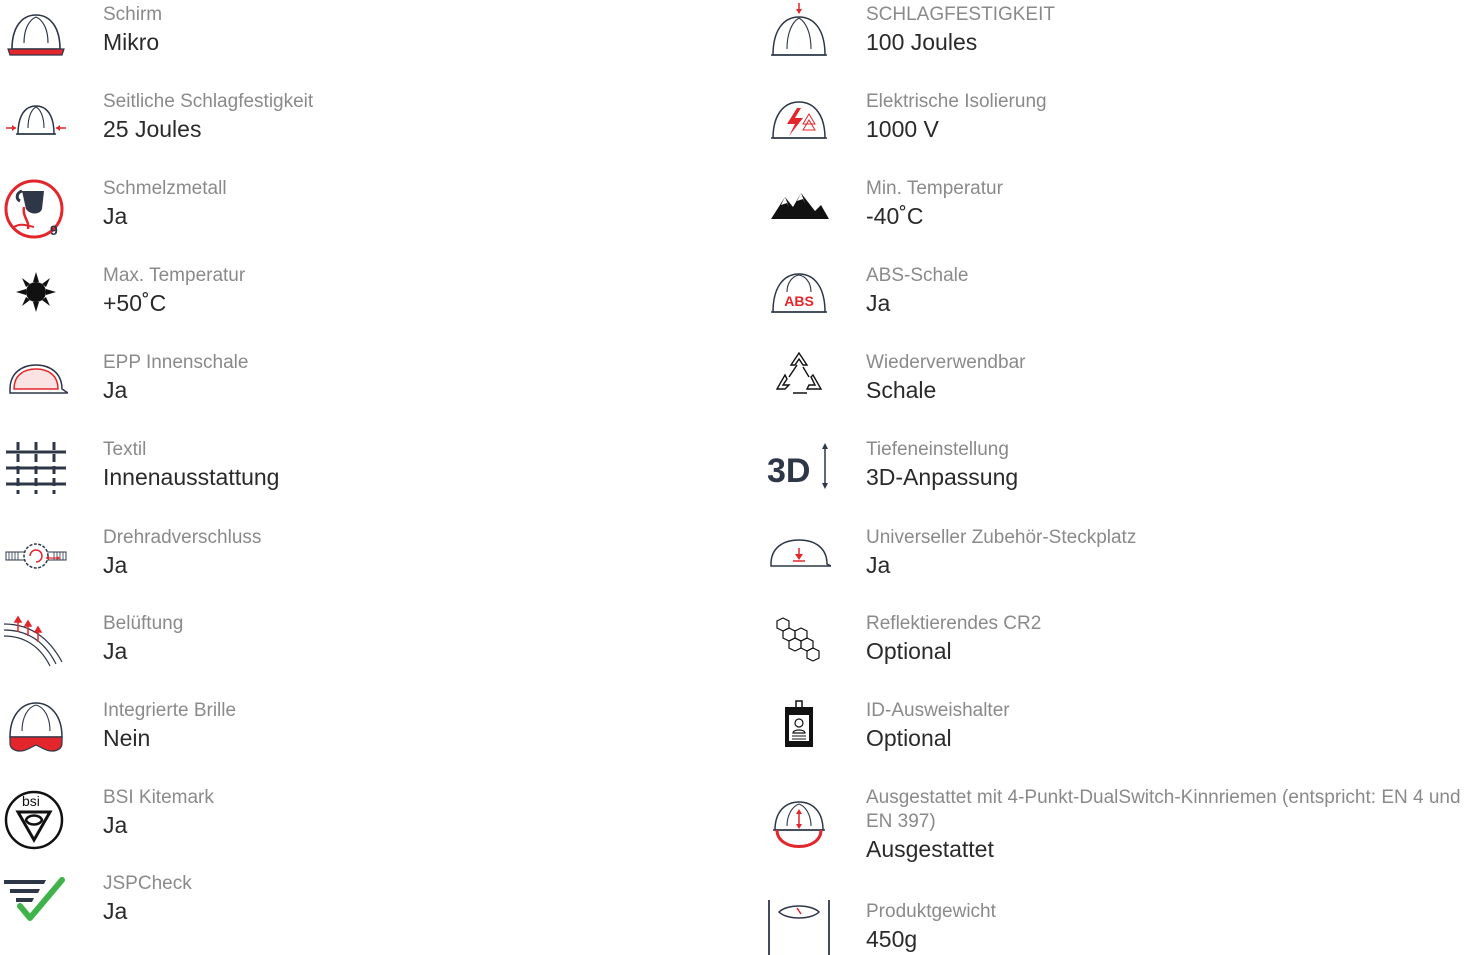 This screenshot has height=955, width=1473. What do you see at coordinates (36, 904) in the screenshot?
I see `jspcheck-icon` at bounding box center [36, 904].